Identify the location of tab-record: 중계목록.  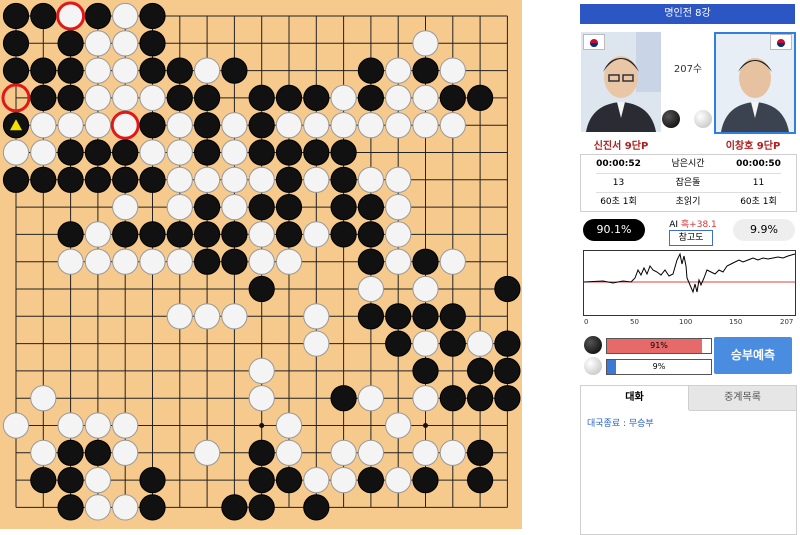
(742, 398).